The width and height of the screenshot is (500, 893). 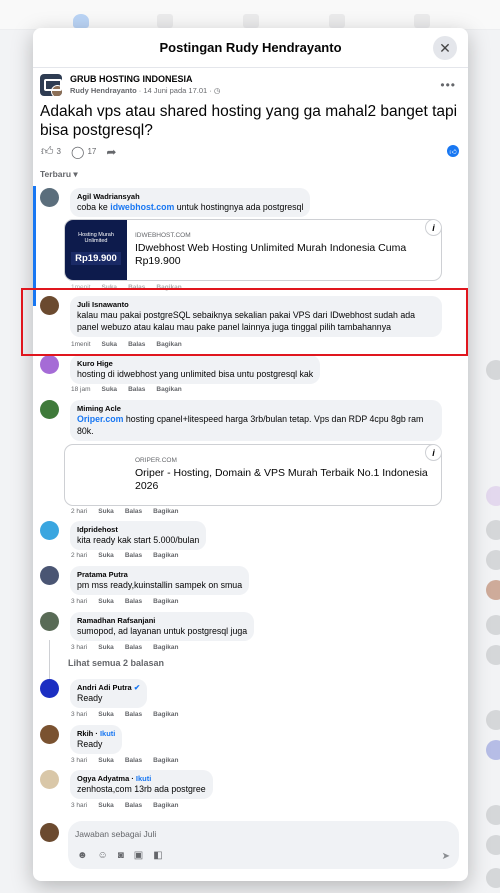 What do you see at coordinates (83, 152) in the screenshot?
I see `comment-action: ◯ 17` at bounding box center [83, 152].